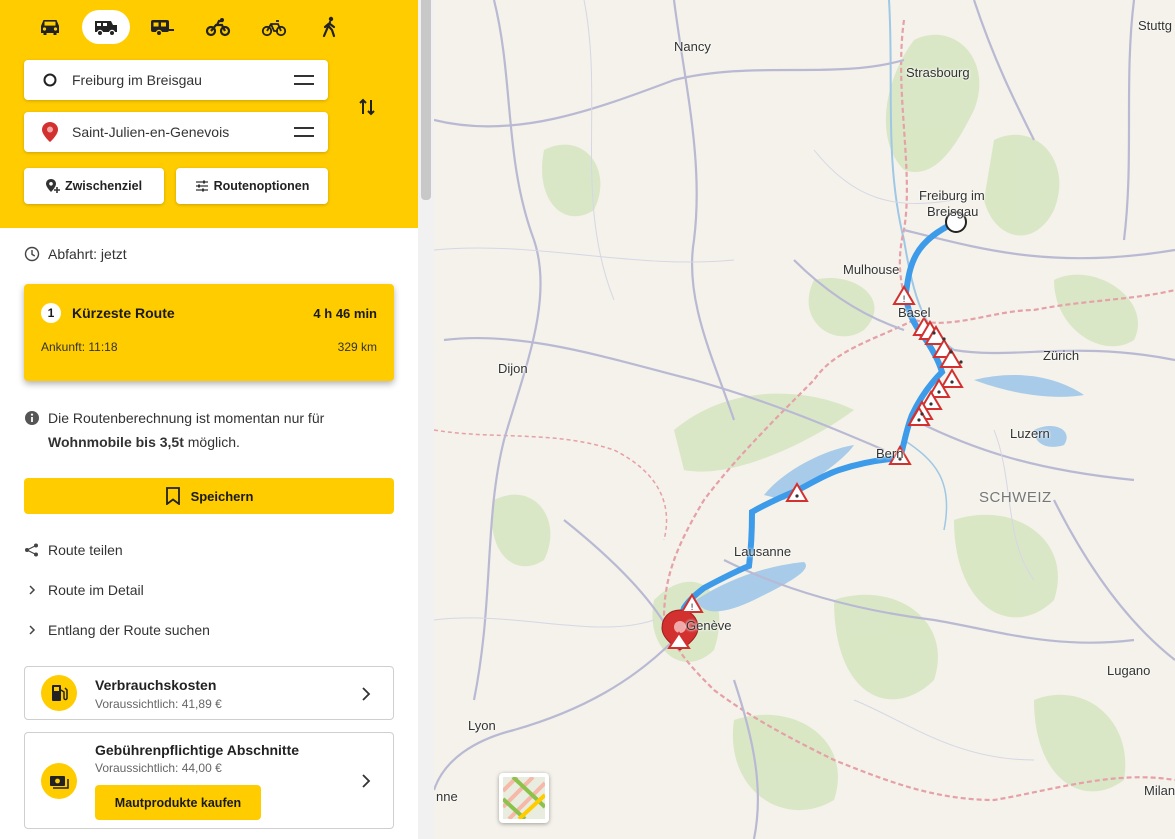 The image size is (1175, 839). I want to click on toll-title: Gebührenpflichtige Abschnitte, so click(197, 750).